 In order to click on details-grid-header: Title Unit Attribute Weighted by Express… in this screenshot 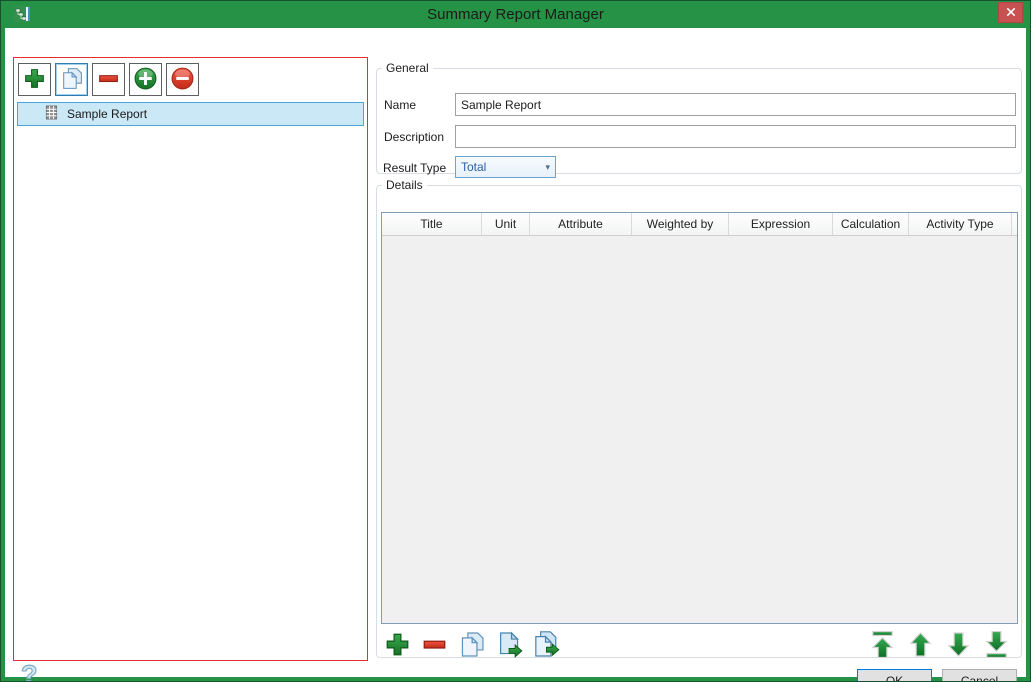, I will do `click(699, 224)`.